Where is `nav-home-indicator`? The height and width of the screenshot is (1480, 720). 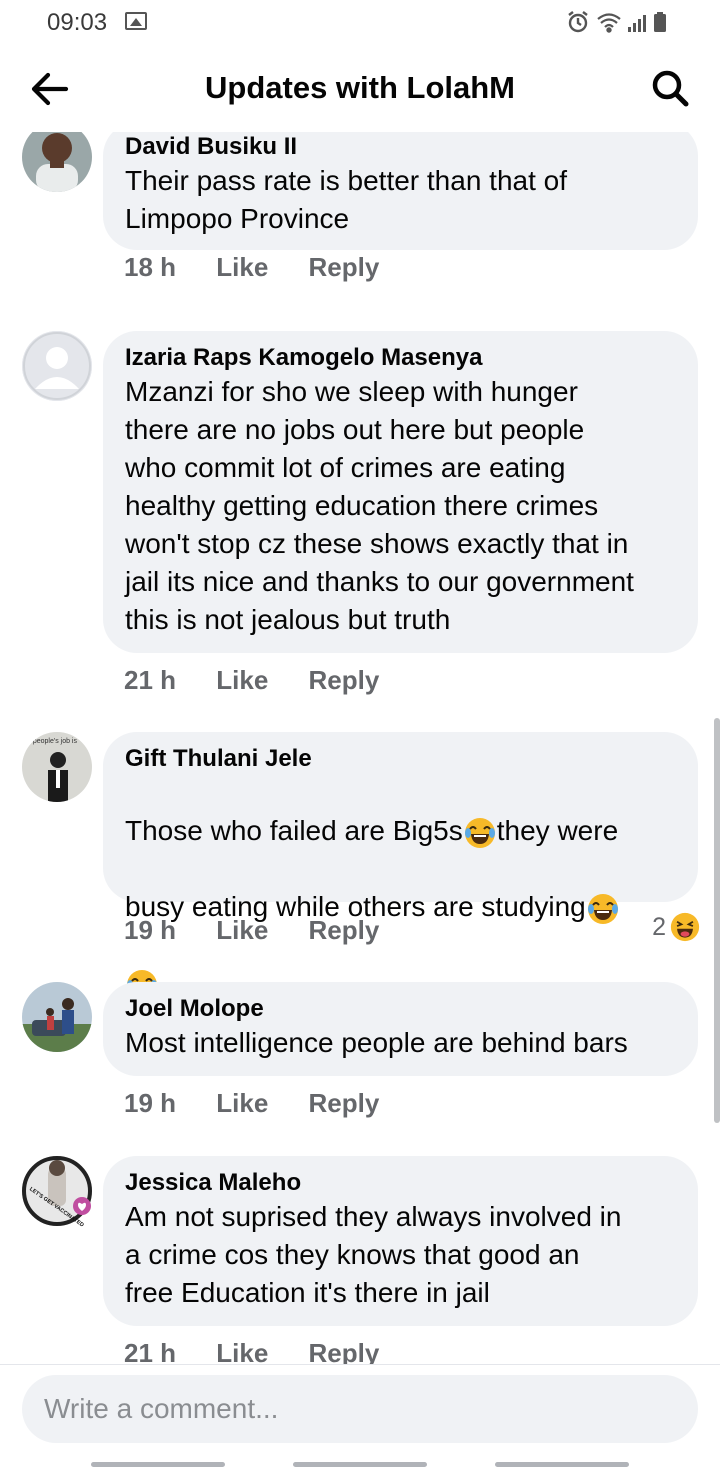 nav-home-indicator is located at coordinates (360, 1464).